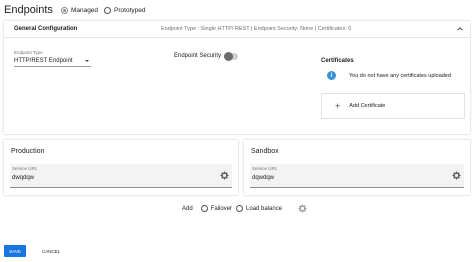 The height and width of the screenshot is (262, 474). What do you see at coordinates (357, 176) in the screenshot?
I see `sandbox-url-field: Service URL dqwdqw` at bounding box center [357, 176].